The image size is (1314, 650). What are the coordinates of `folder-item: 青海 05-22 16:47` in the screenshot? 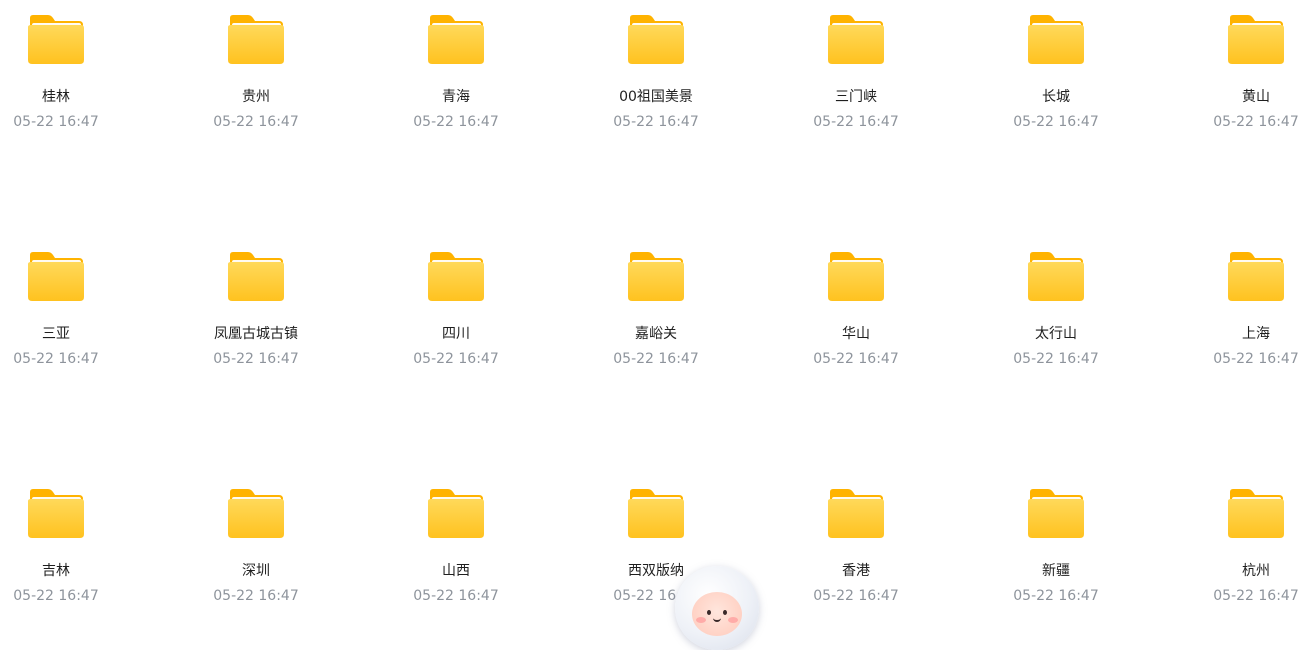 It's located at (456, 75).